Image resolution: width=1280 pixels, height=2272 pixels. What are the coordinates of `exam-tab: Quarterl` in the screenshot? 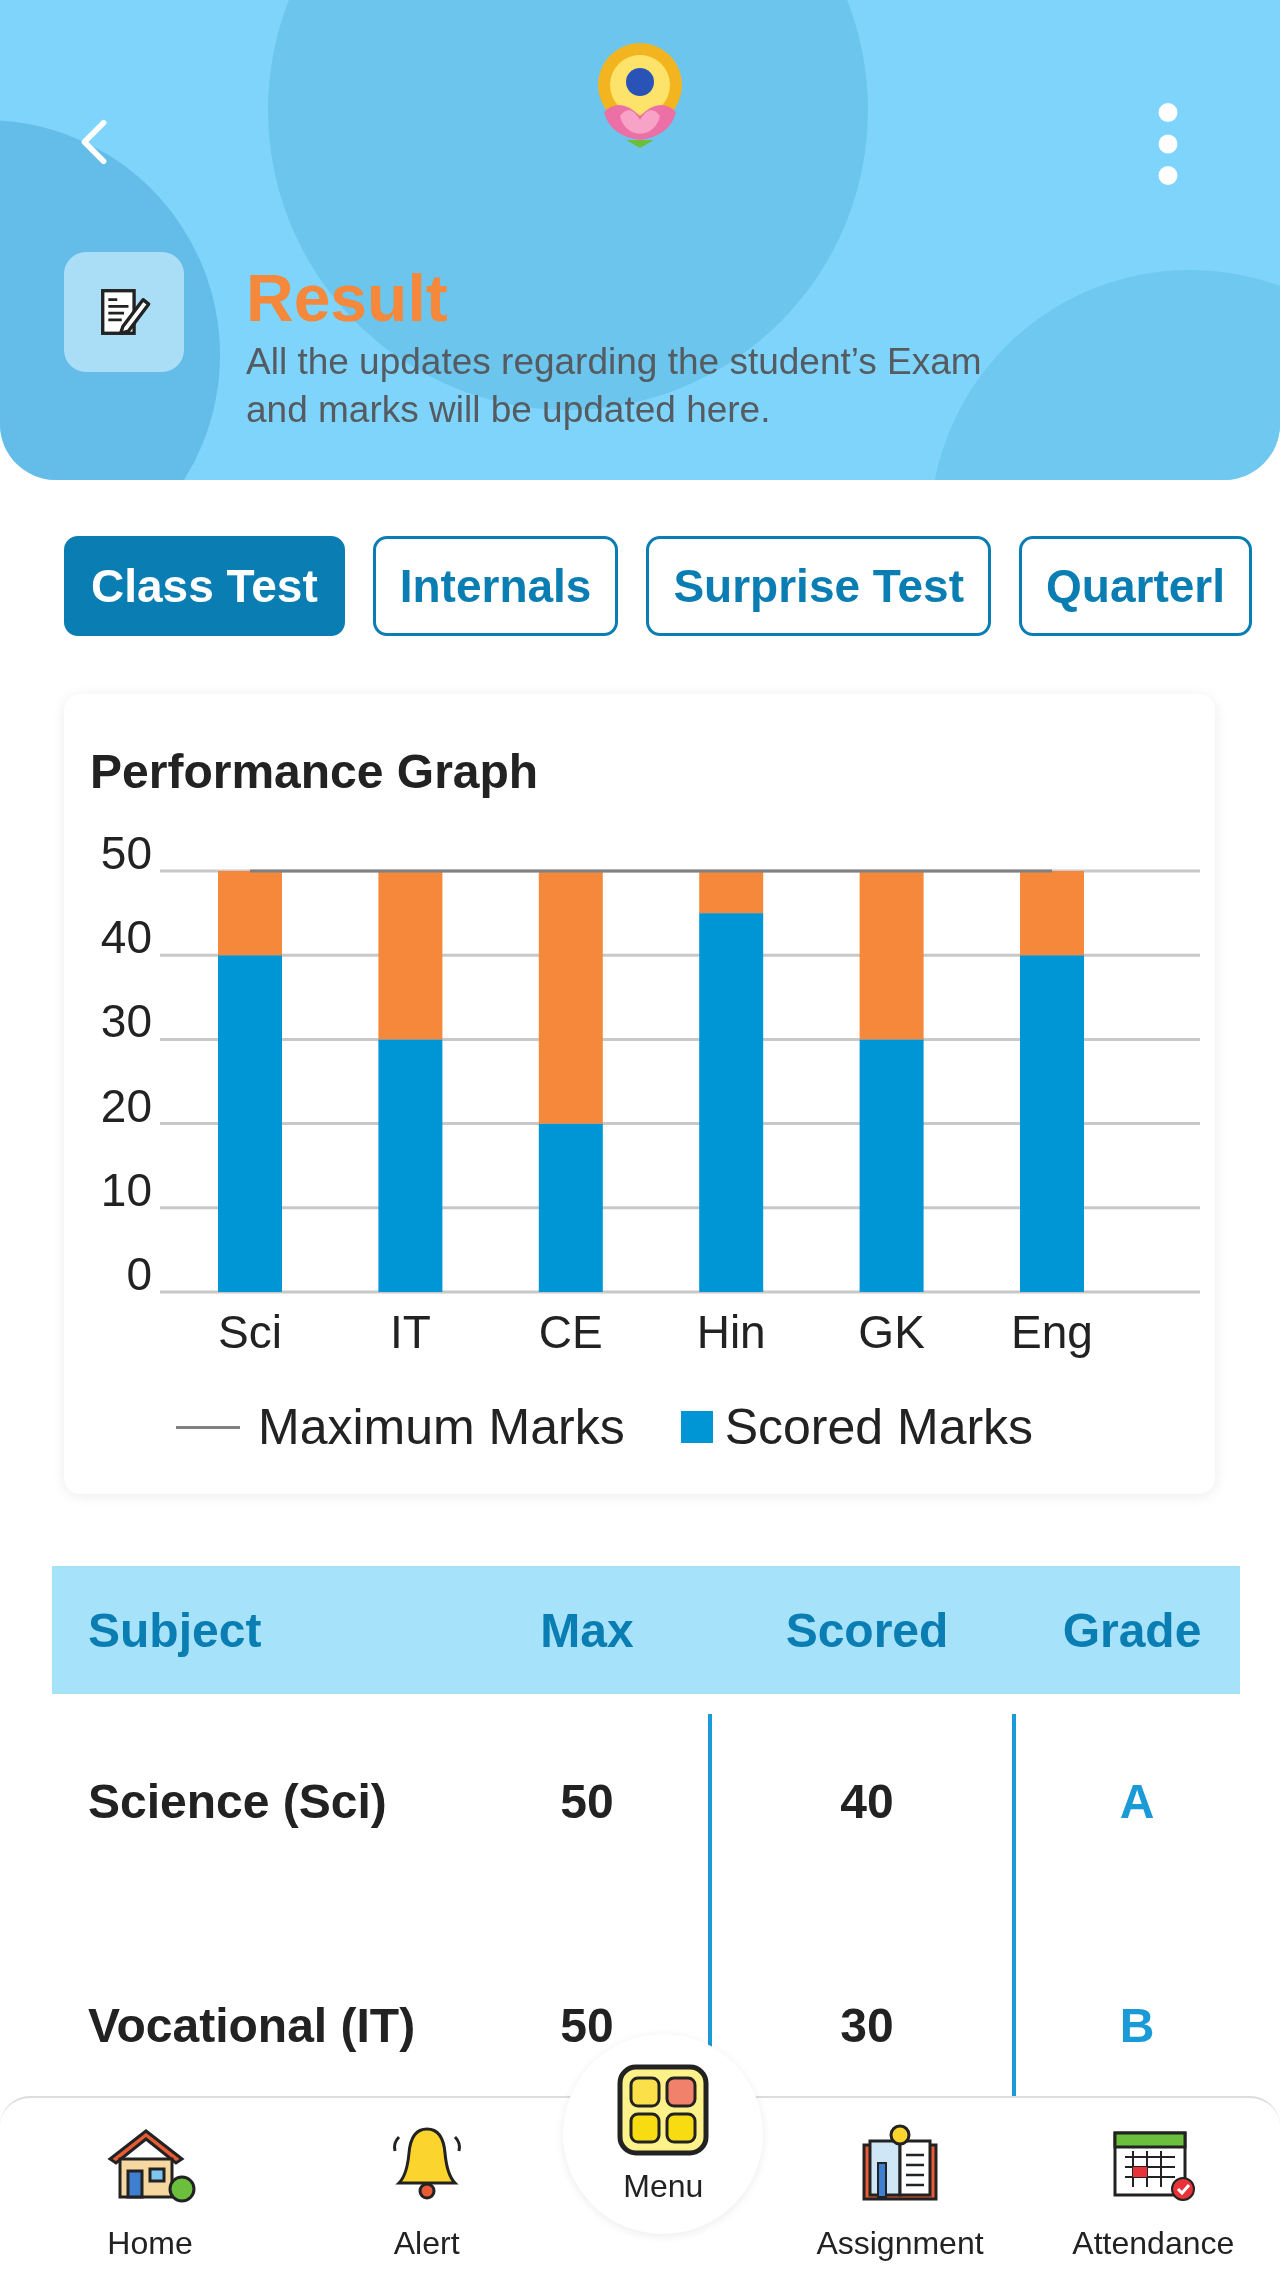 It's located at (1135, 586).